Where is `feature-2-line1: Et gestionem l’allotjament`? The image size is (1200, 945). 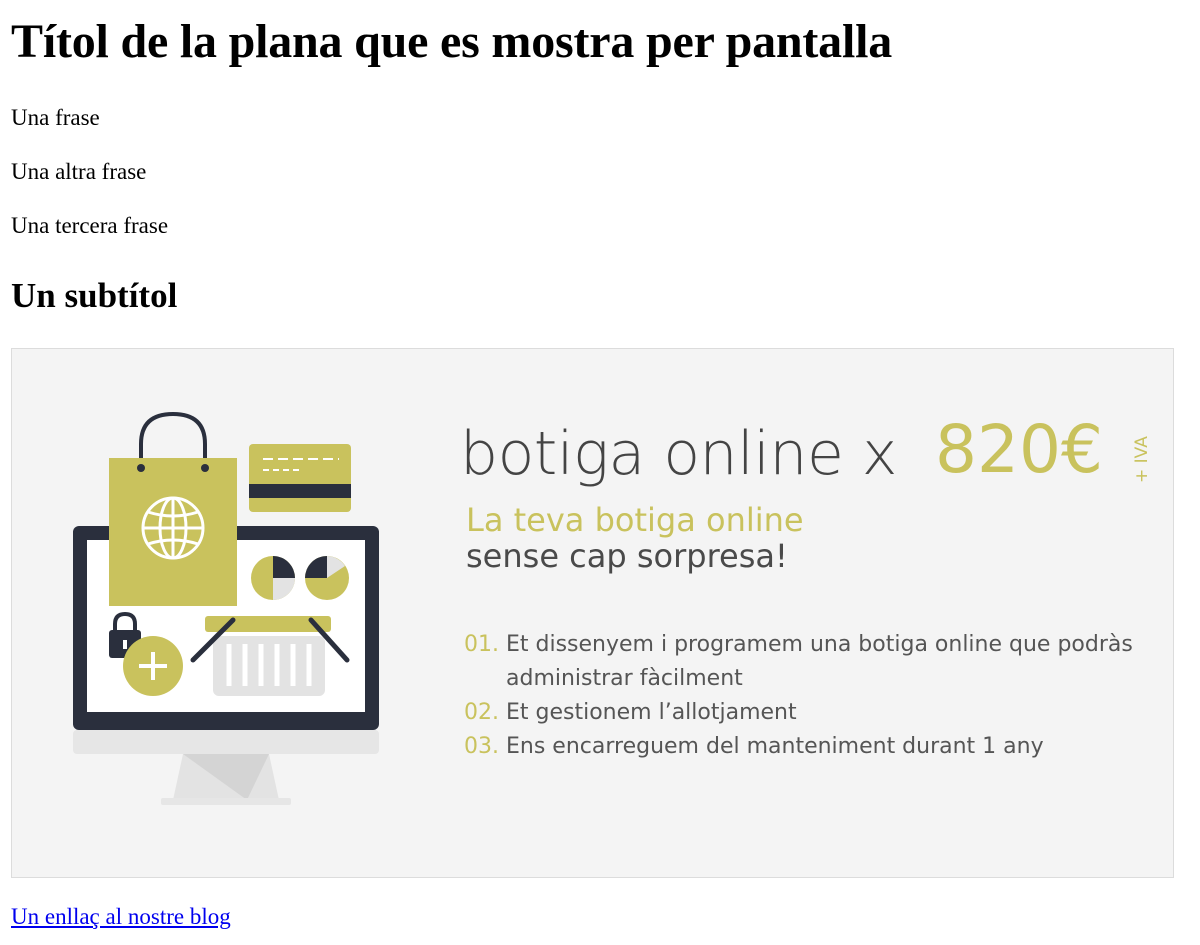
feature-2-line1: Et gestionem l’allotjament is located at coordinates (651, 712).